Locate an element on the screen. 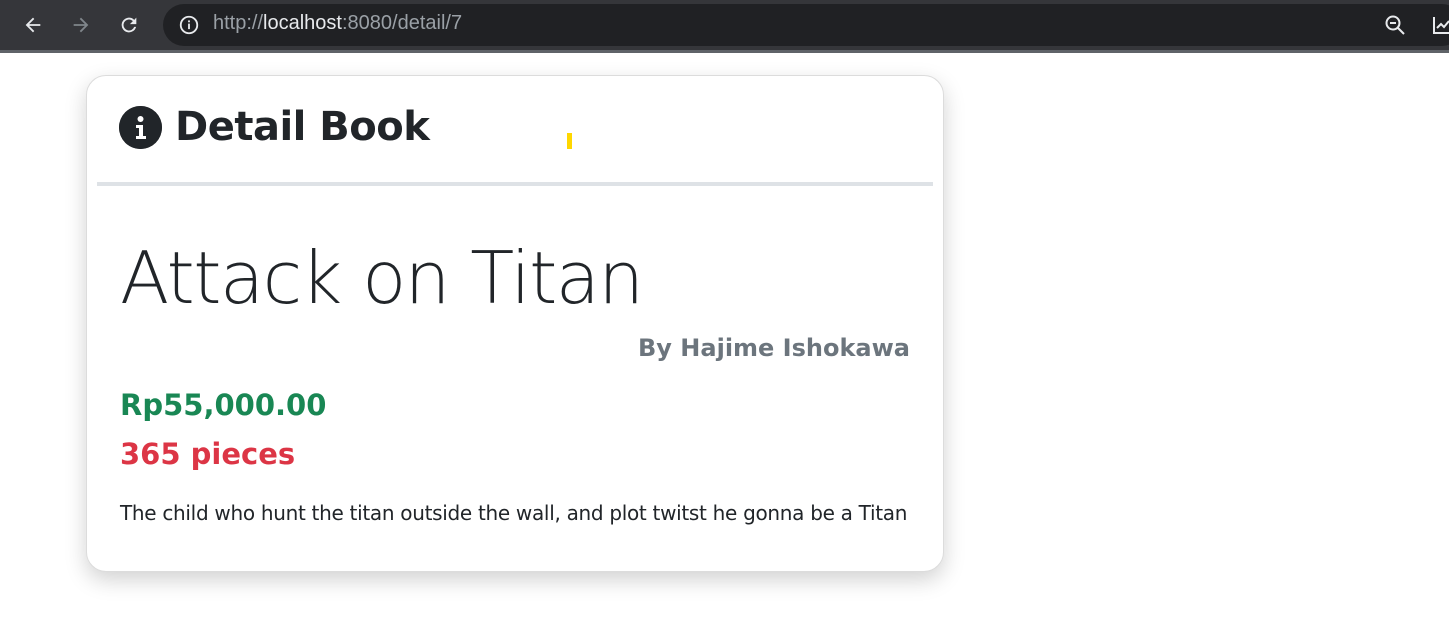  arrow-right-icon is located at coordinates (81, 25).